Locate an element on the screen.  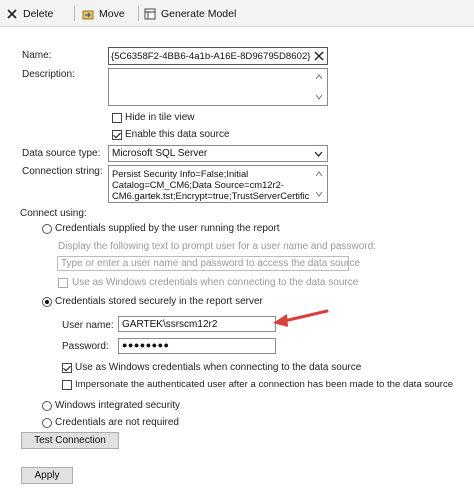
move-button: Move is located at coordinates (103, 14).